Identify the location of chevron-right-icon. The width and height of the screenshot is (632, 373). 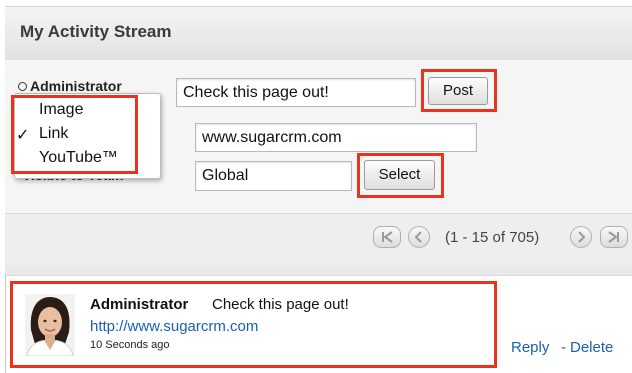
(582, 237).